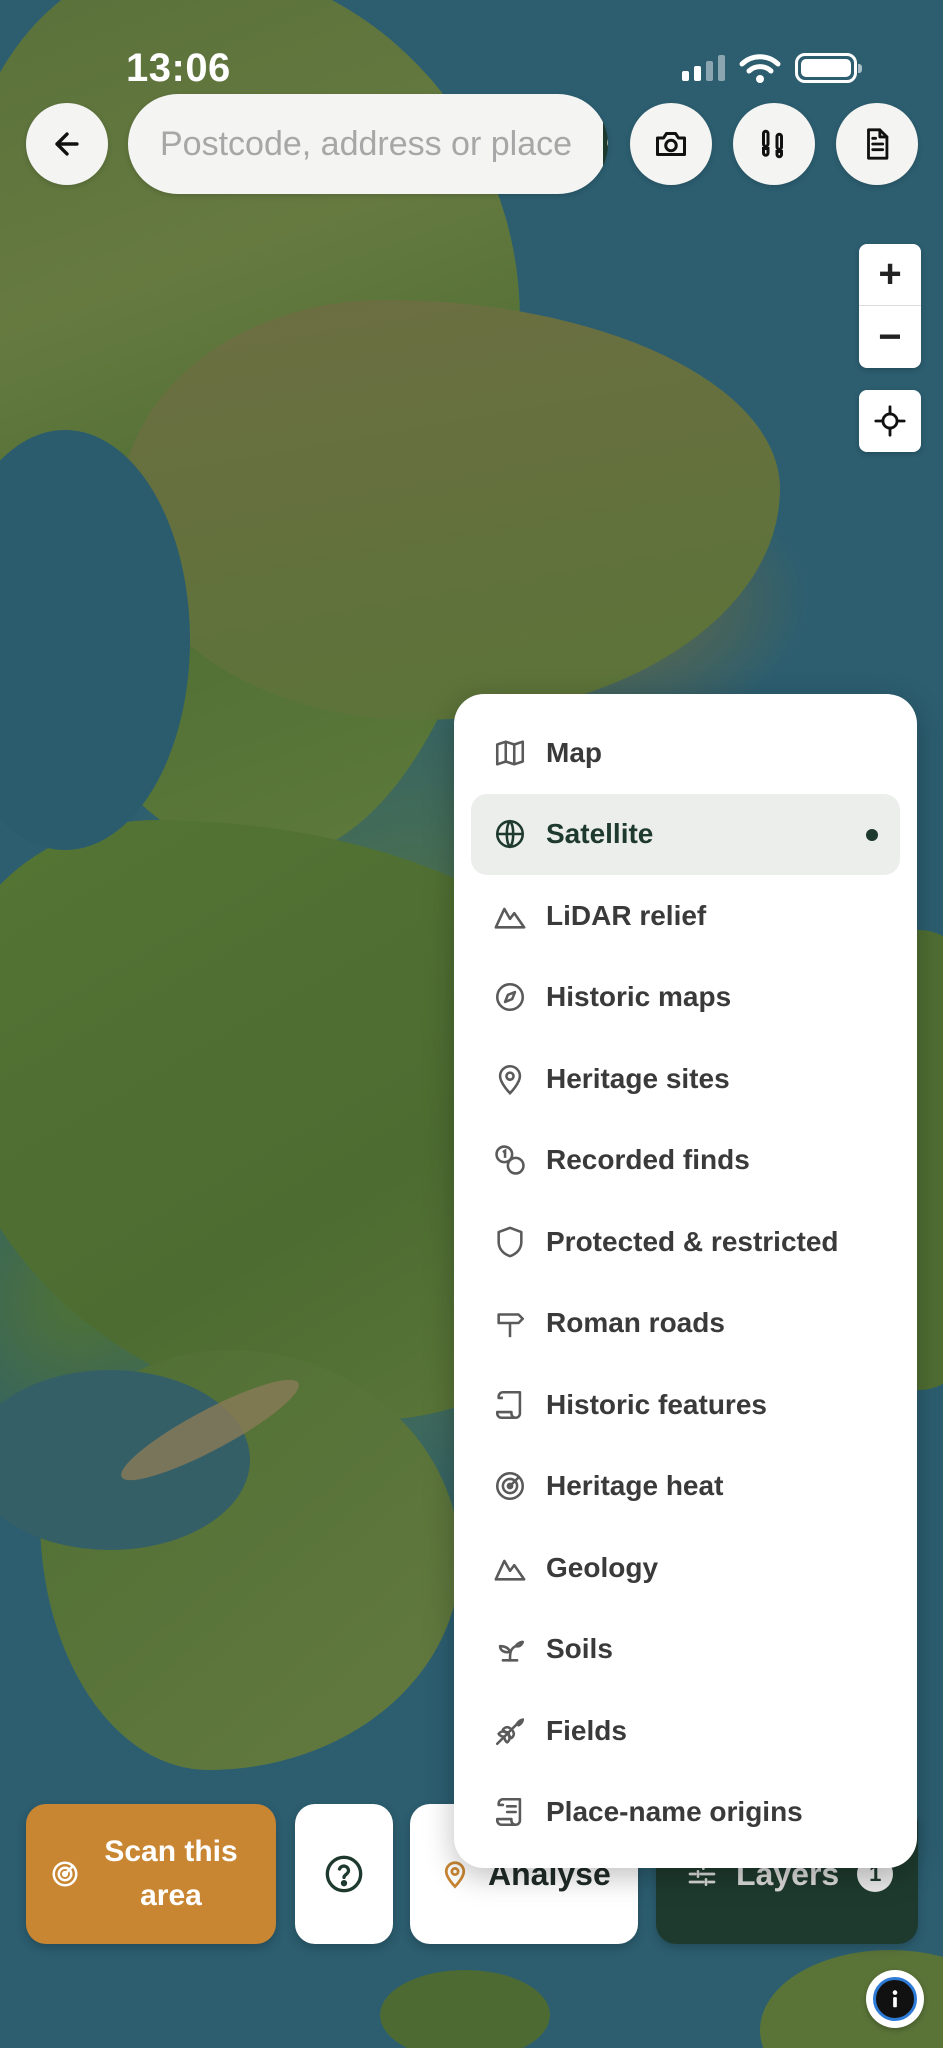 The height and width of the screenshot is (2048, 943). I want to click on layer-label: Roman roads, so click(635, 1323).